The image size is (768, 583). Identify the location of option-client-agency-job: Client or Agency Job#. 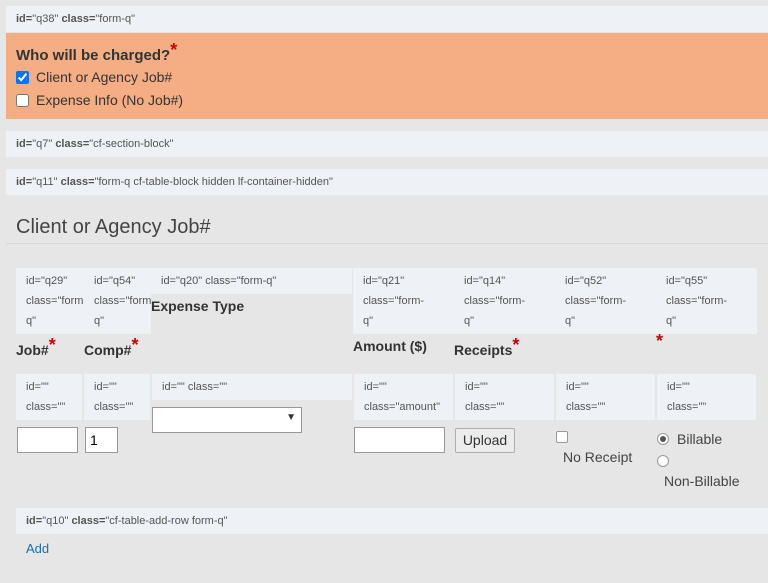
(94, 77).